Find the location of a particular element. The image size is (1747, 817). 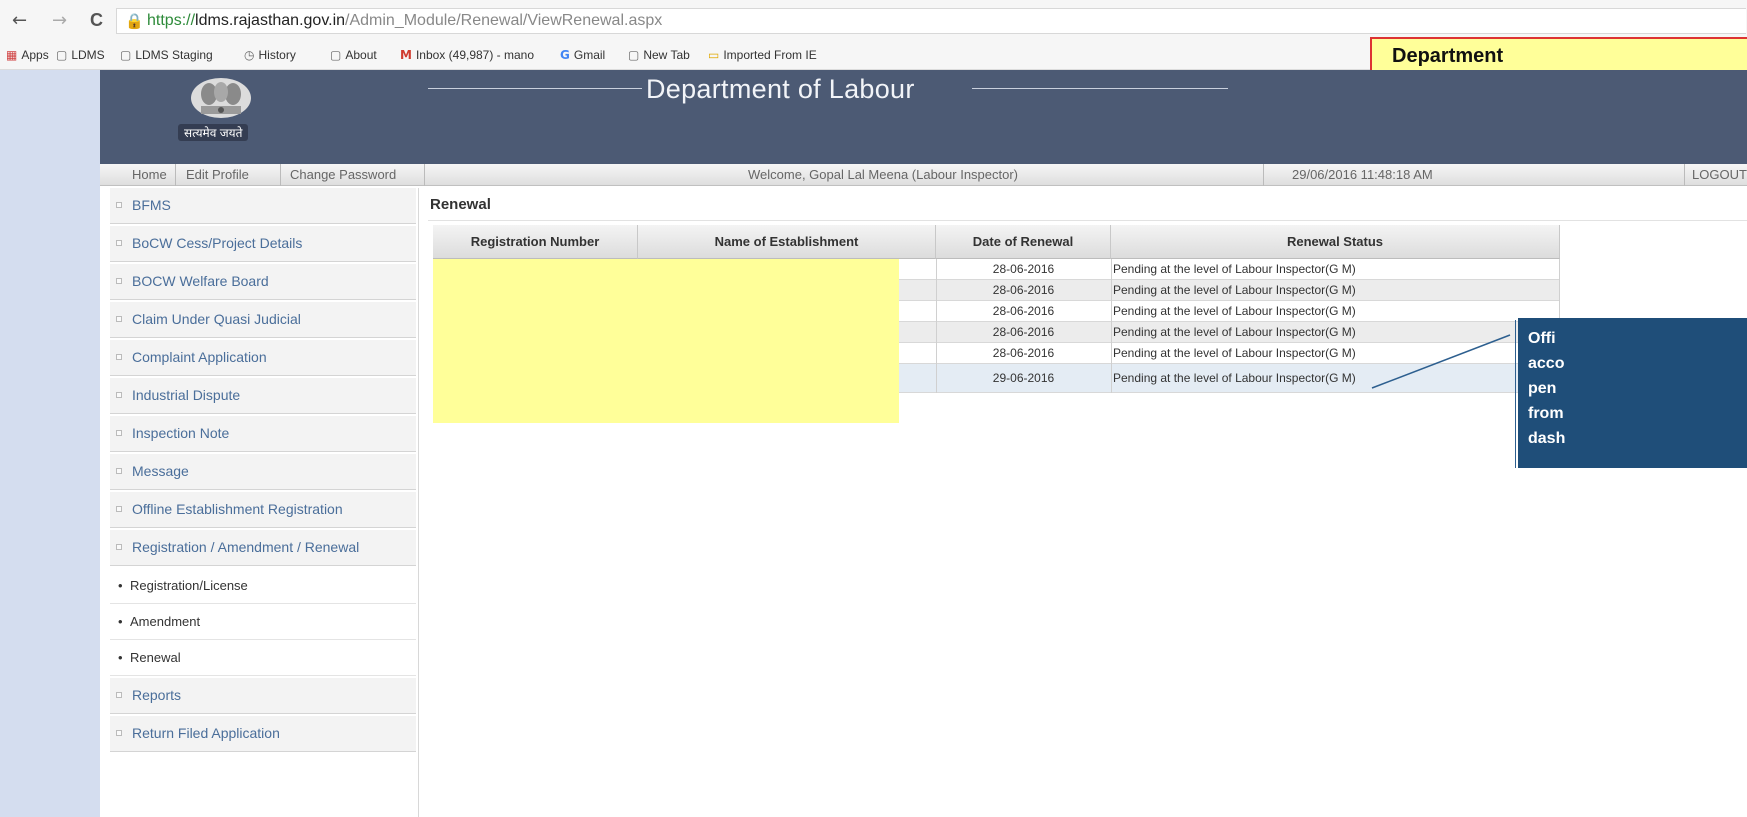

bookmark-ldms: ▢ LDMS is located at coordinates (80, 55).